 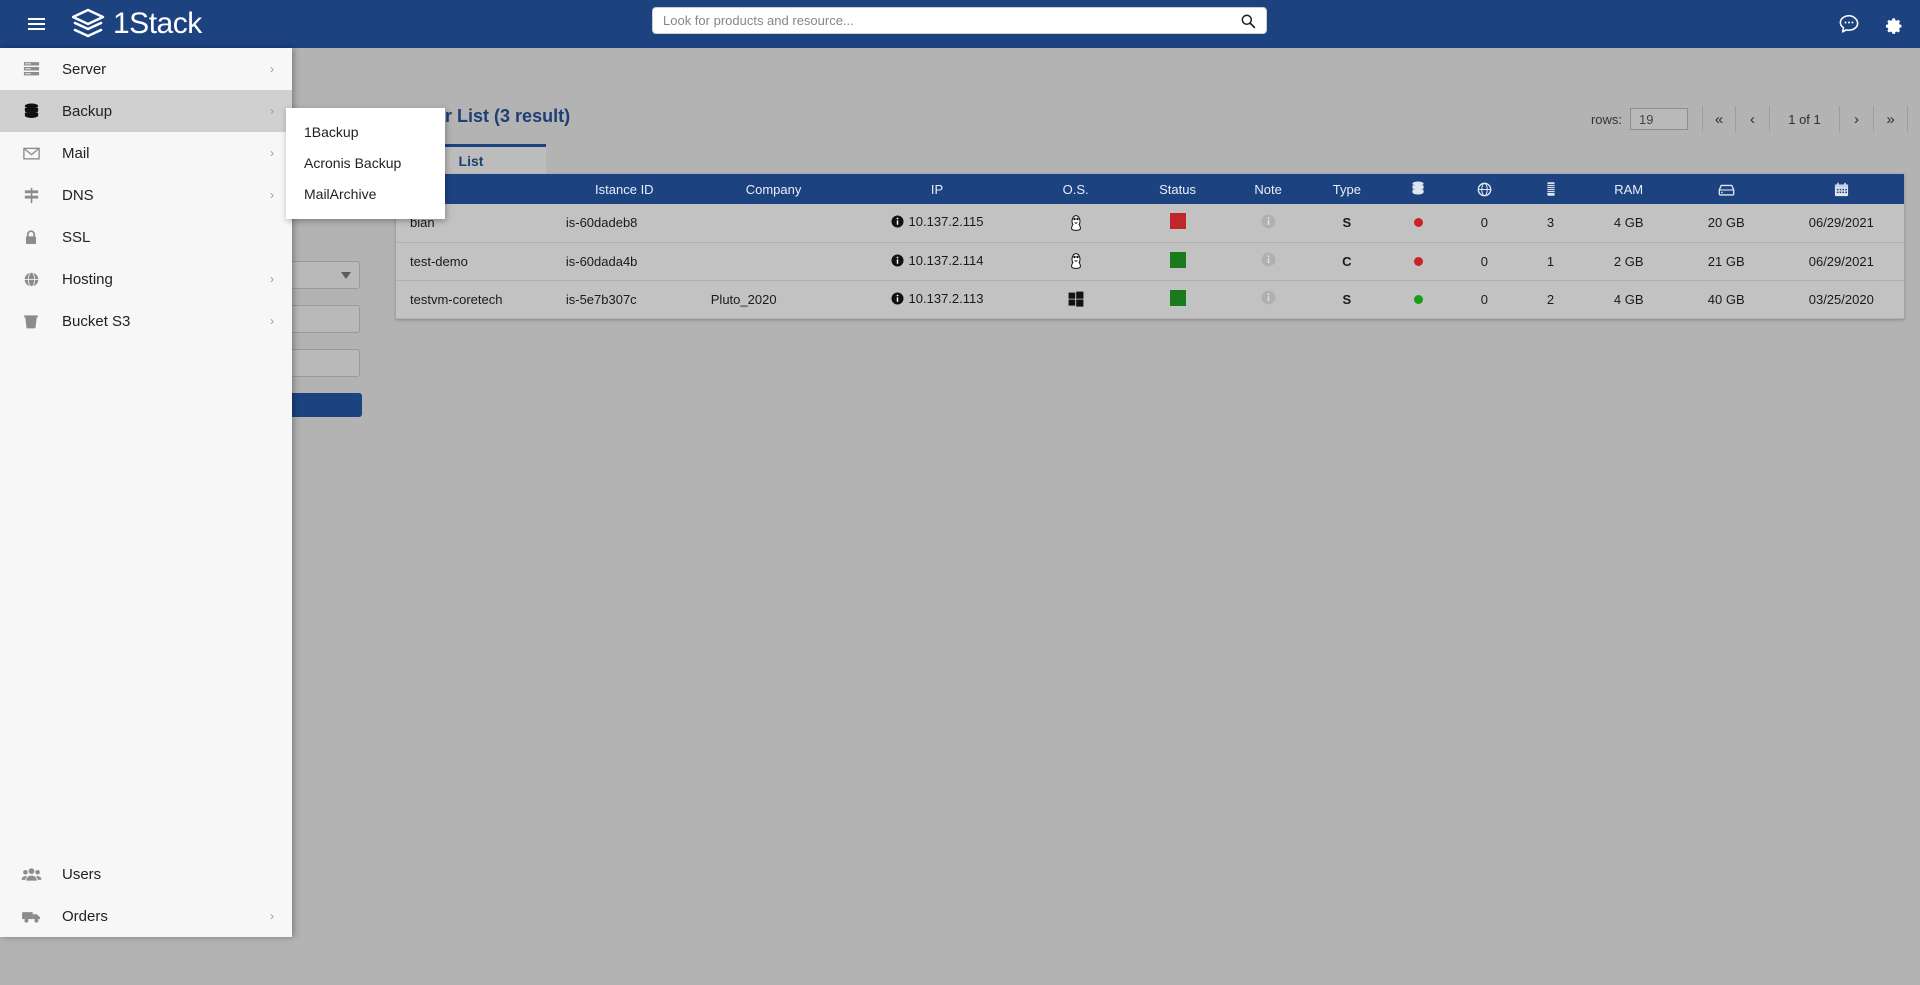 What do you see at coordinates (1805, 119) in the screenshot?
I see `page-indicator: 1 of 1` at bounding box center [1805, 119].